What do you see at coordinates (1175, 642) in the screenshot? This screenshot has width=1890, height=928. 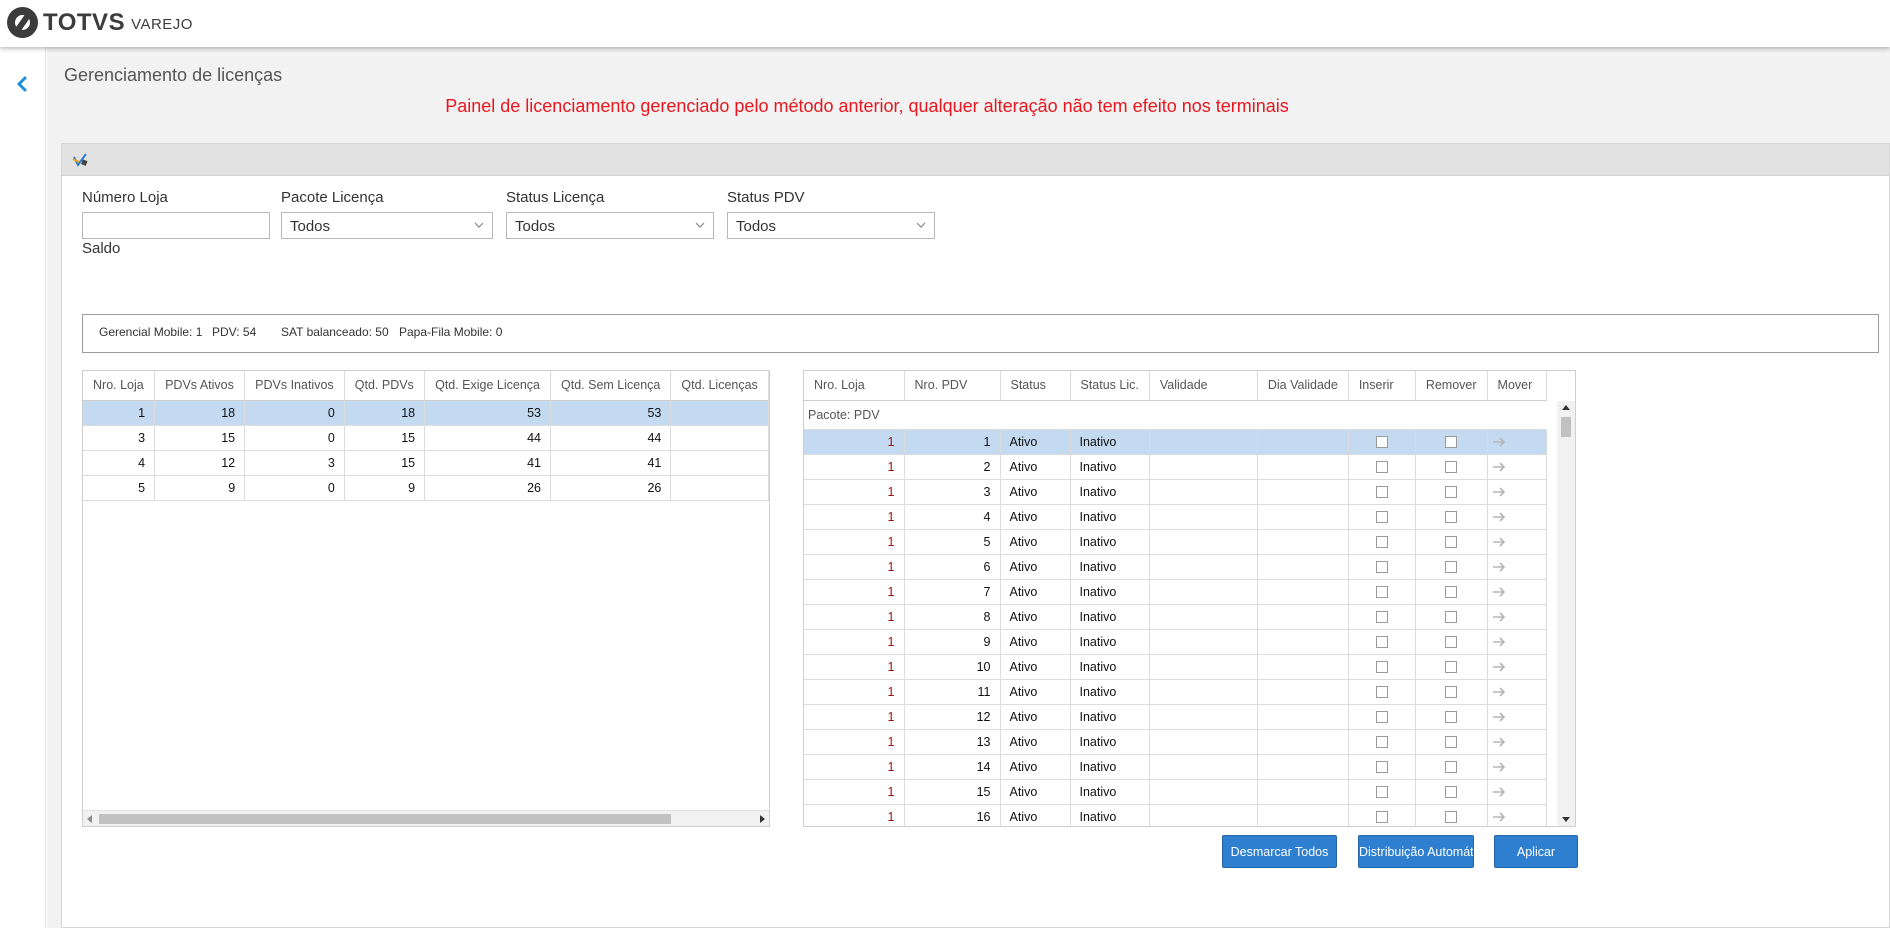 I see `pdv-table-row: 1 9 Ativo Inativo` at bounding box center [1175, 642].